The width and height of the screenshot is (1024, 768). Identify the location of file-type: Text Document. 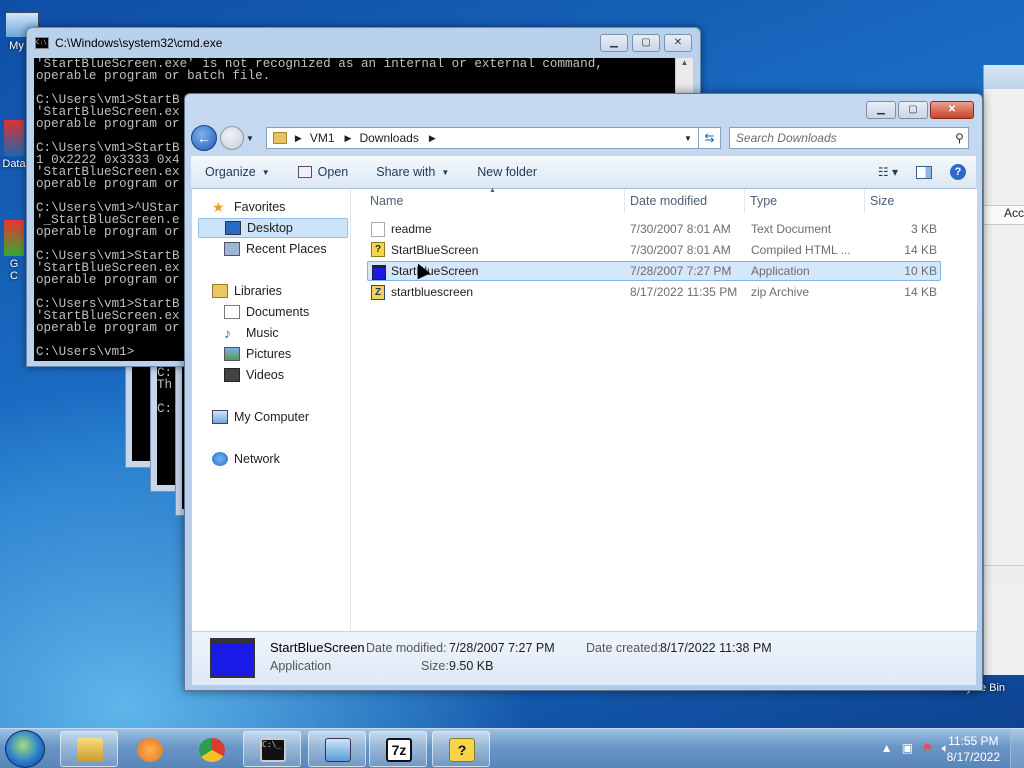
(791, 229).